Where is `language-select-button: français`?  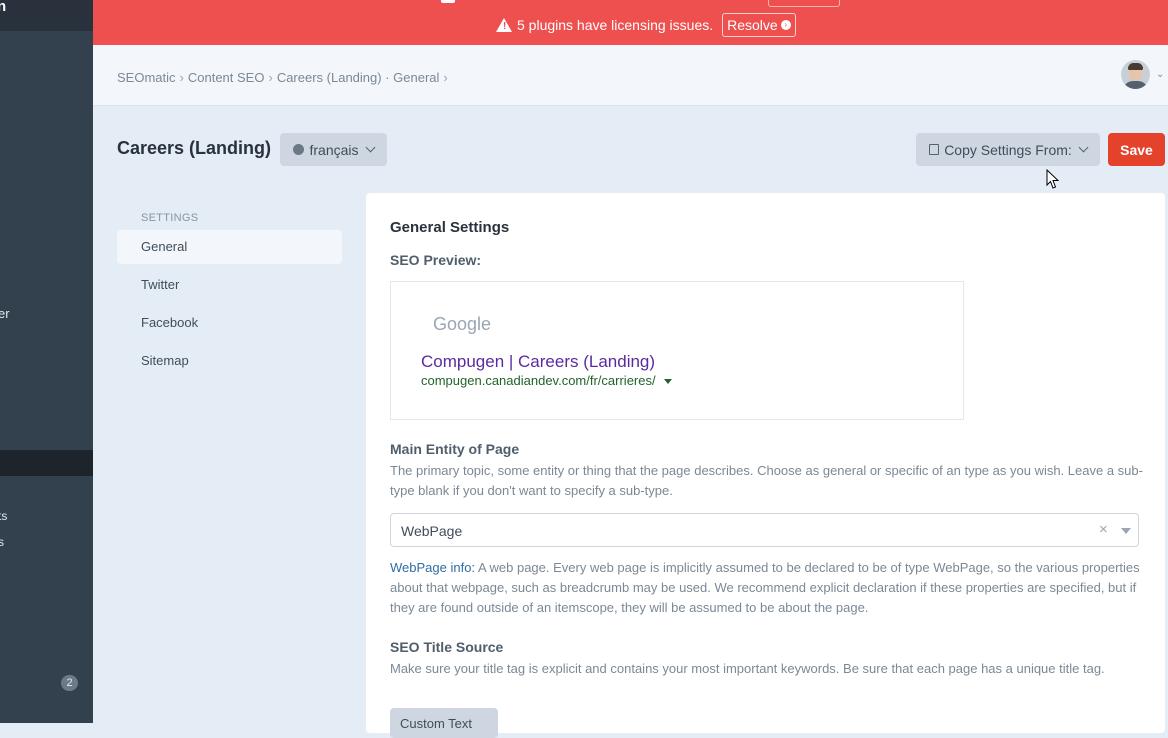
language-select-button: français is located at coordinates (333, 149).